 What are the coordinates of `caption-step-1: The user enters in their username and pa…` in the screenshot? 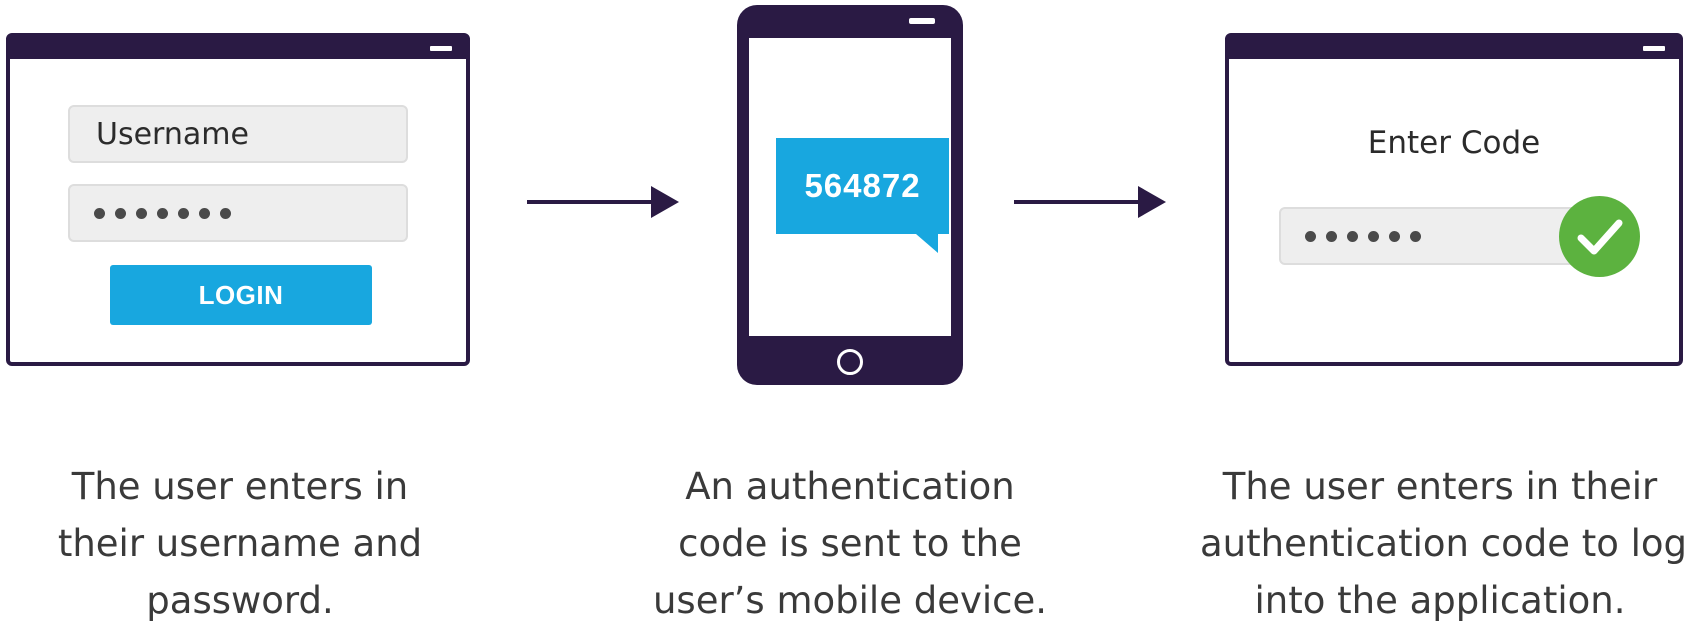 It's located at (240, 543).